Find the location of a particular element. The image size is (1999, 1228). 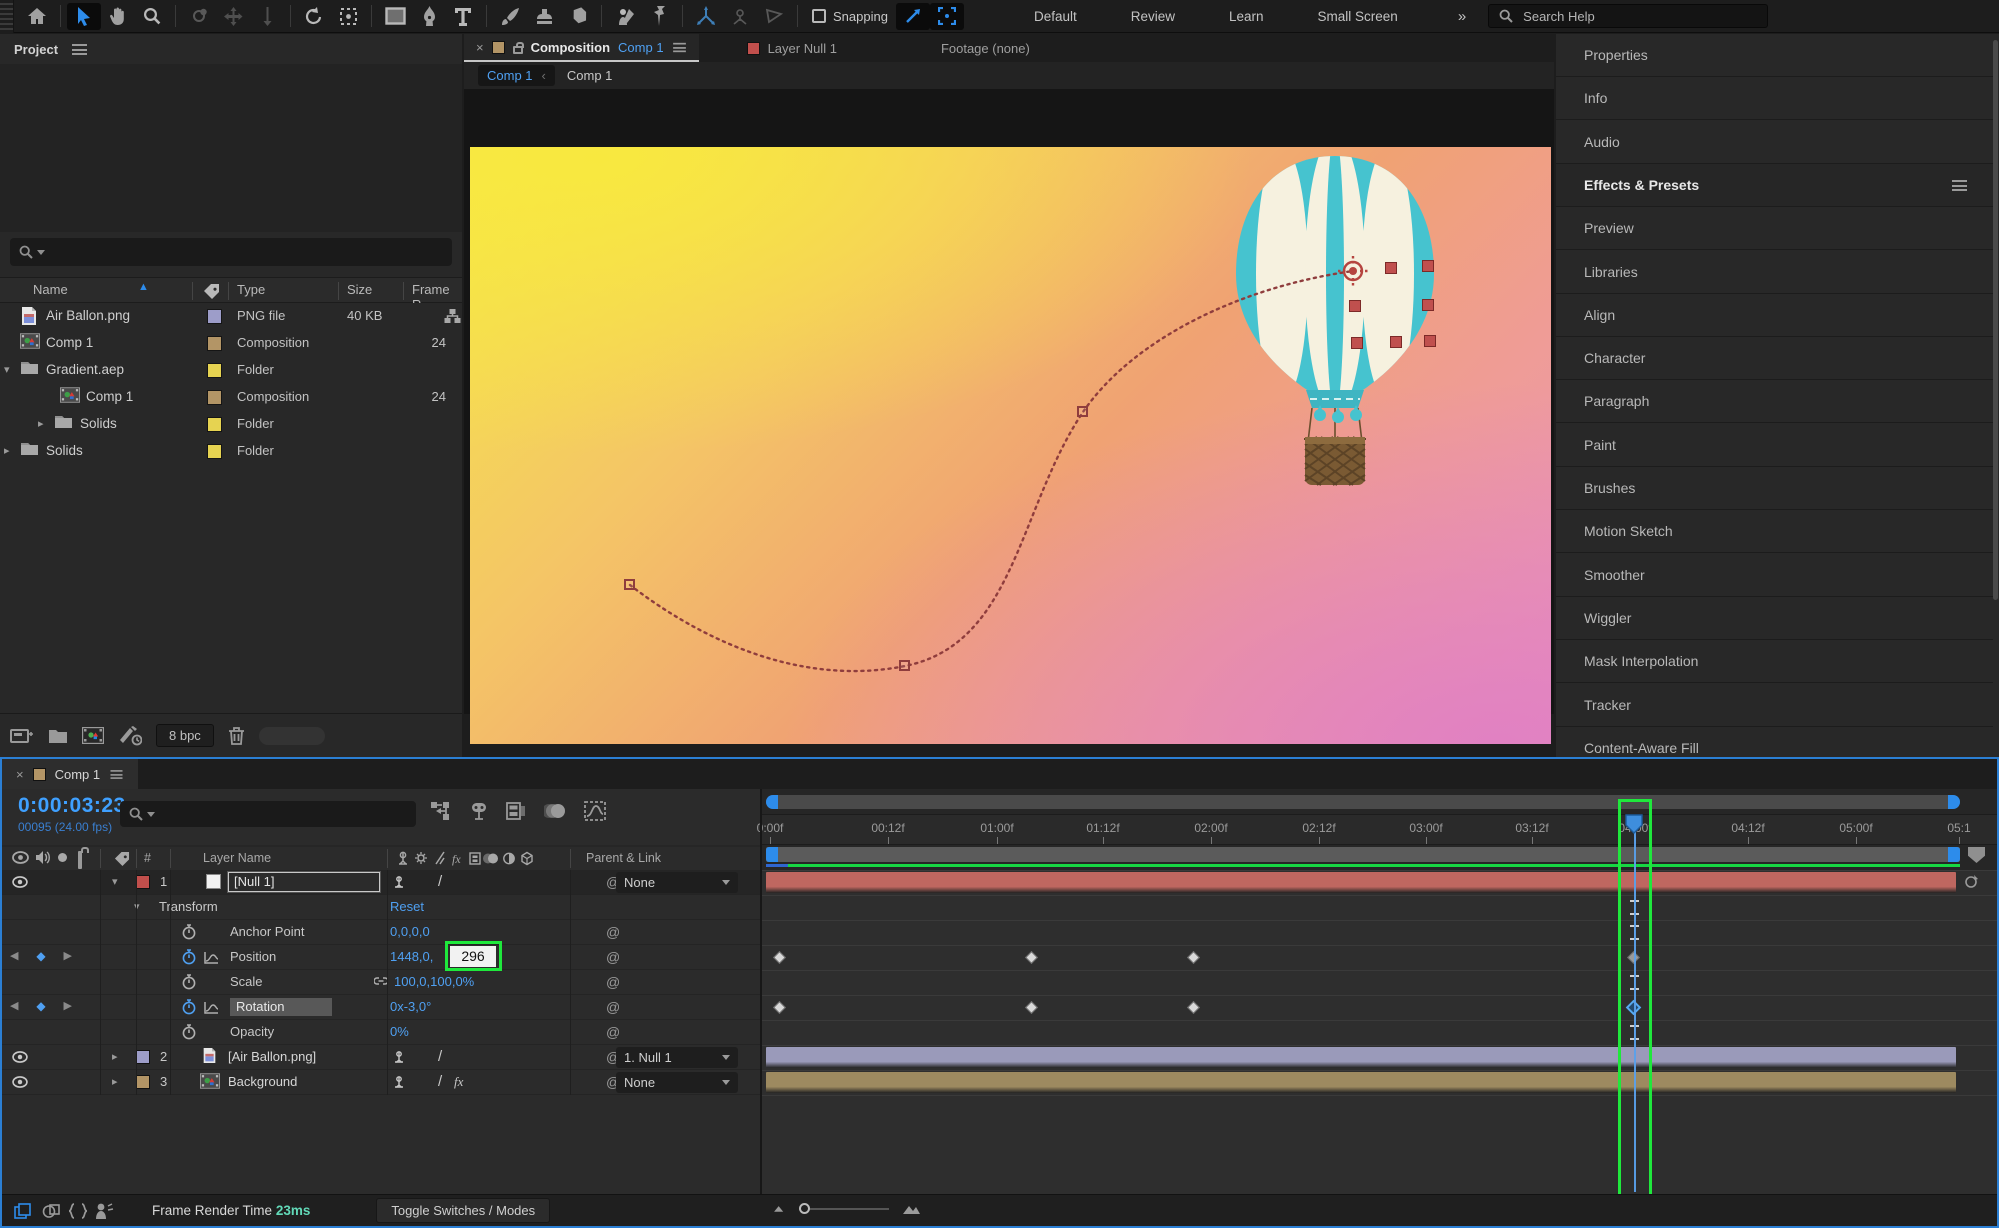

solo-column-icon is located at coordinates (62, 857).